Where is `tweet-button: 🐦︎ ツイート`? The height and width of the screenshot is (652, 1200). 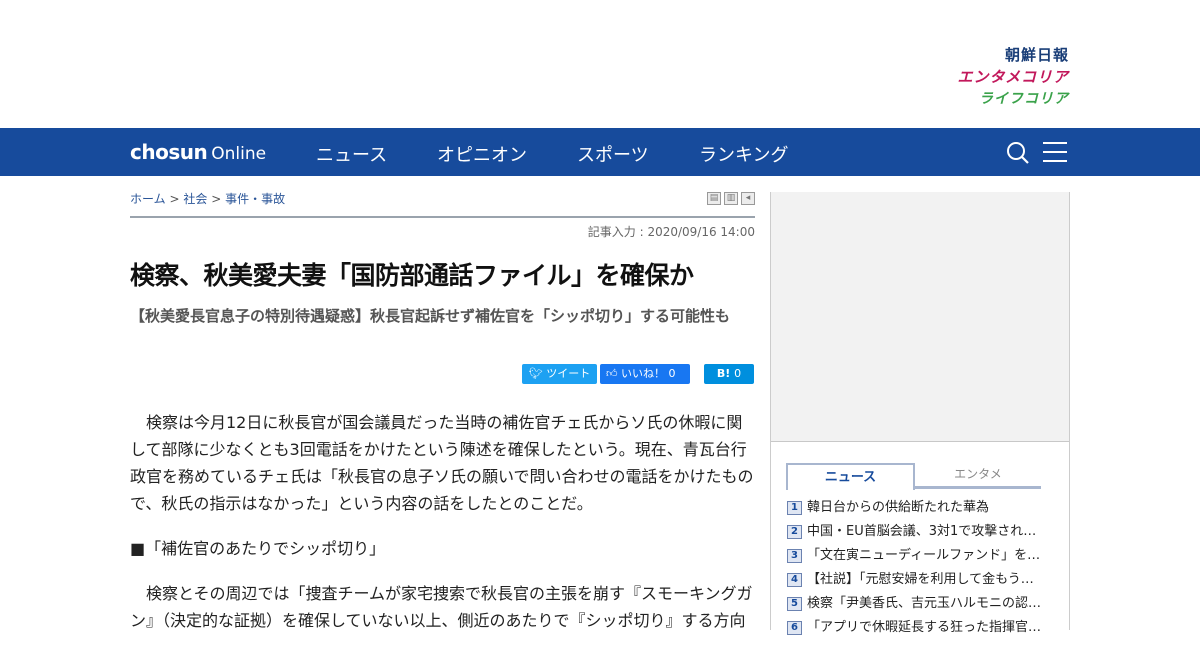
tweet-button: 🐦︎ ツイート is located at coordinates (559, 374).